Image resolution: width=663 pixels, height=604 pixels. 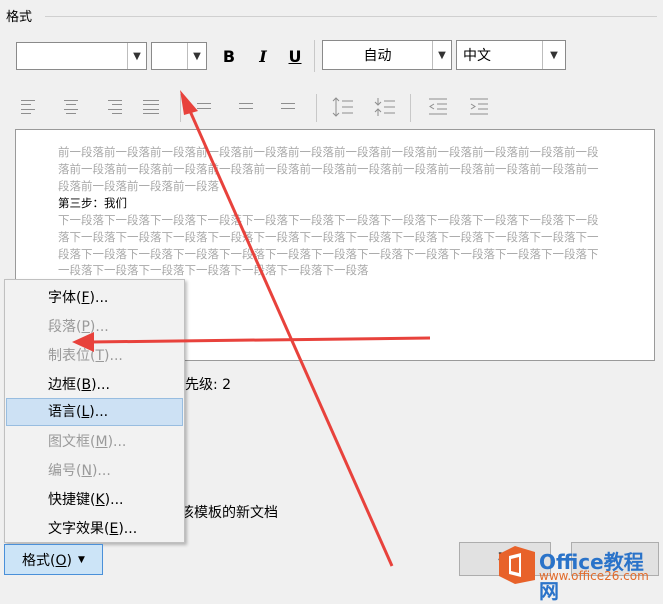 I want to click on annotation-arrow-short, so click(x=260, y=340).